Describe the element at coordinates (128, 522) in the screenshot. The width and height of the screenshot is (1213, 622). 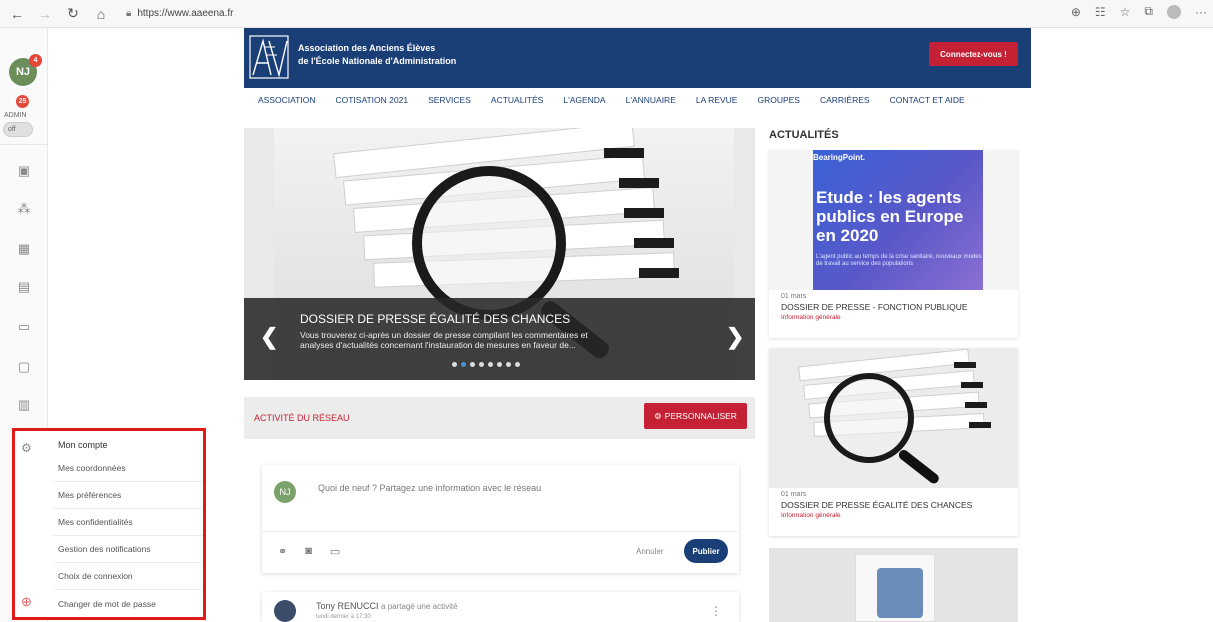
I see `menu-item-confidentialites: Mes confidentialités` at that location.